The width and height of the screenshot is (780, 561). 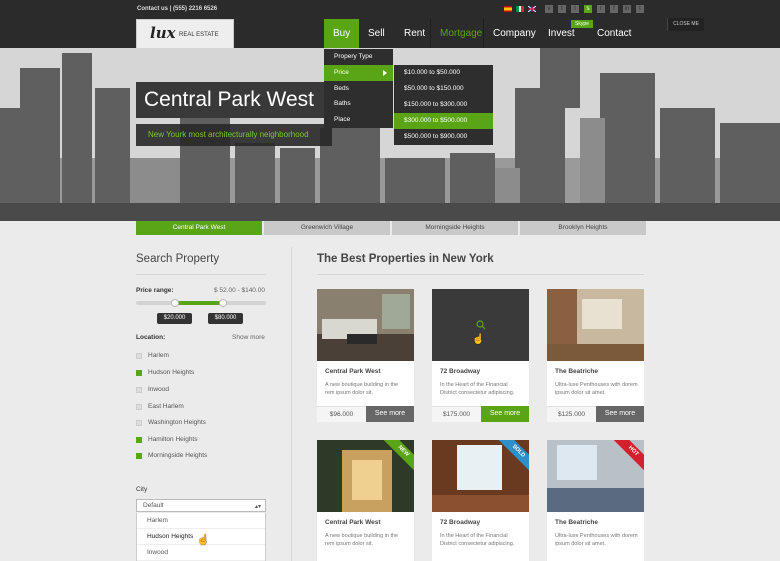 I want to click on hero-title: Central Park West, so click(x=229, y=99).